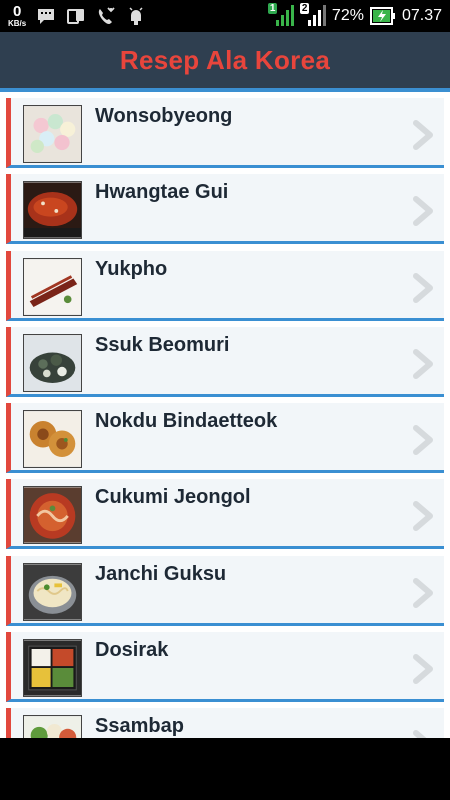 Image resolution: width=450 pixels, height=800 pixels. I want to click on recipe-list-item: Dosirak, so click(225, 670).